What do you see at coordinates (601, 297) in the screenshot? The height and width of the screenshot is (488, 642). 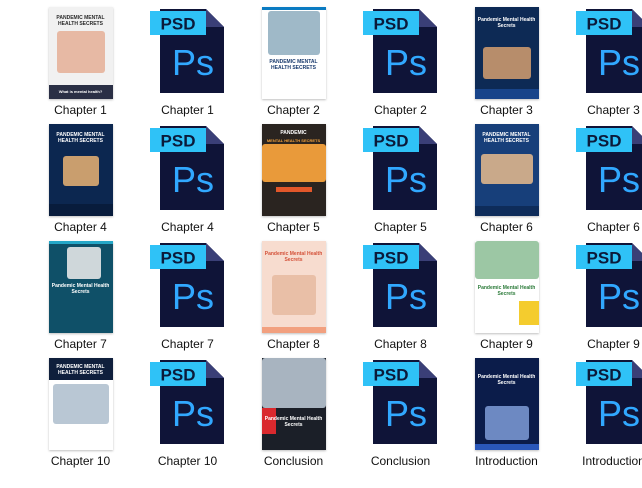 I see `file-item-psd: PSD Ps Chapter 9` at bounding box center [601, 297].